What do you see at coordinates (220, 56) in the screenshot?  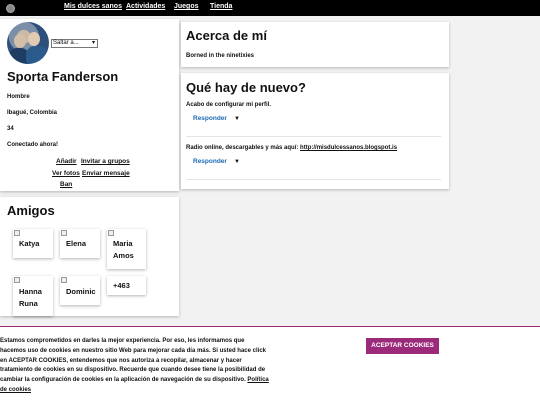 I see `about-text: Borned in the ninetixies` at bounding box center [220, 56].